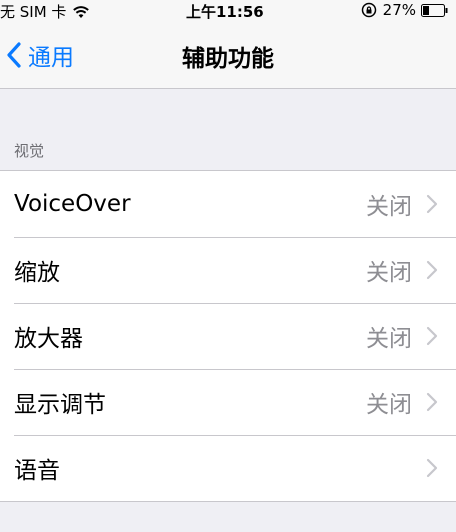  I want to click on list-item-voiceover: VoiceOver 关闭, so click(228, 204).